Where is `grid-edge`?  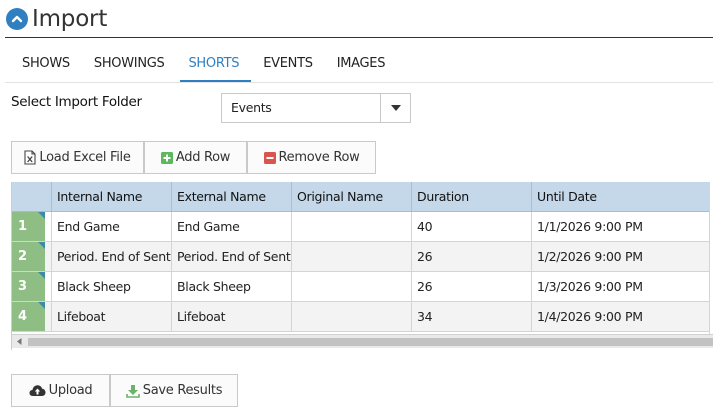
grid-edge is located at coordinates (711, 258).